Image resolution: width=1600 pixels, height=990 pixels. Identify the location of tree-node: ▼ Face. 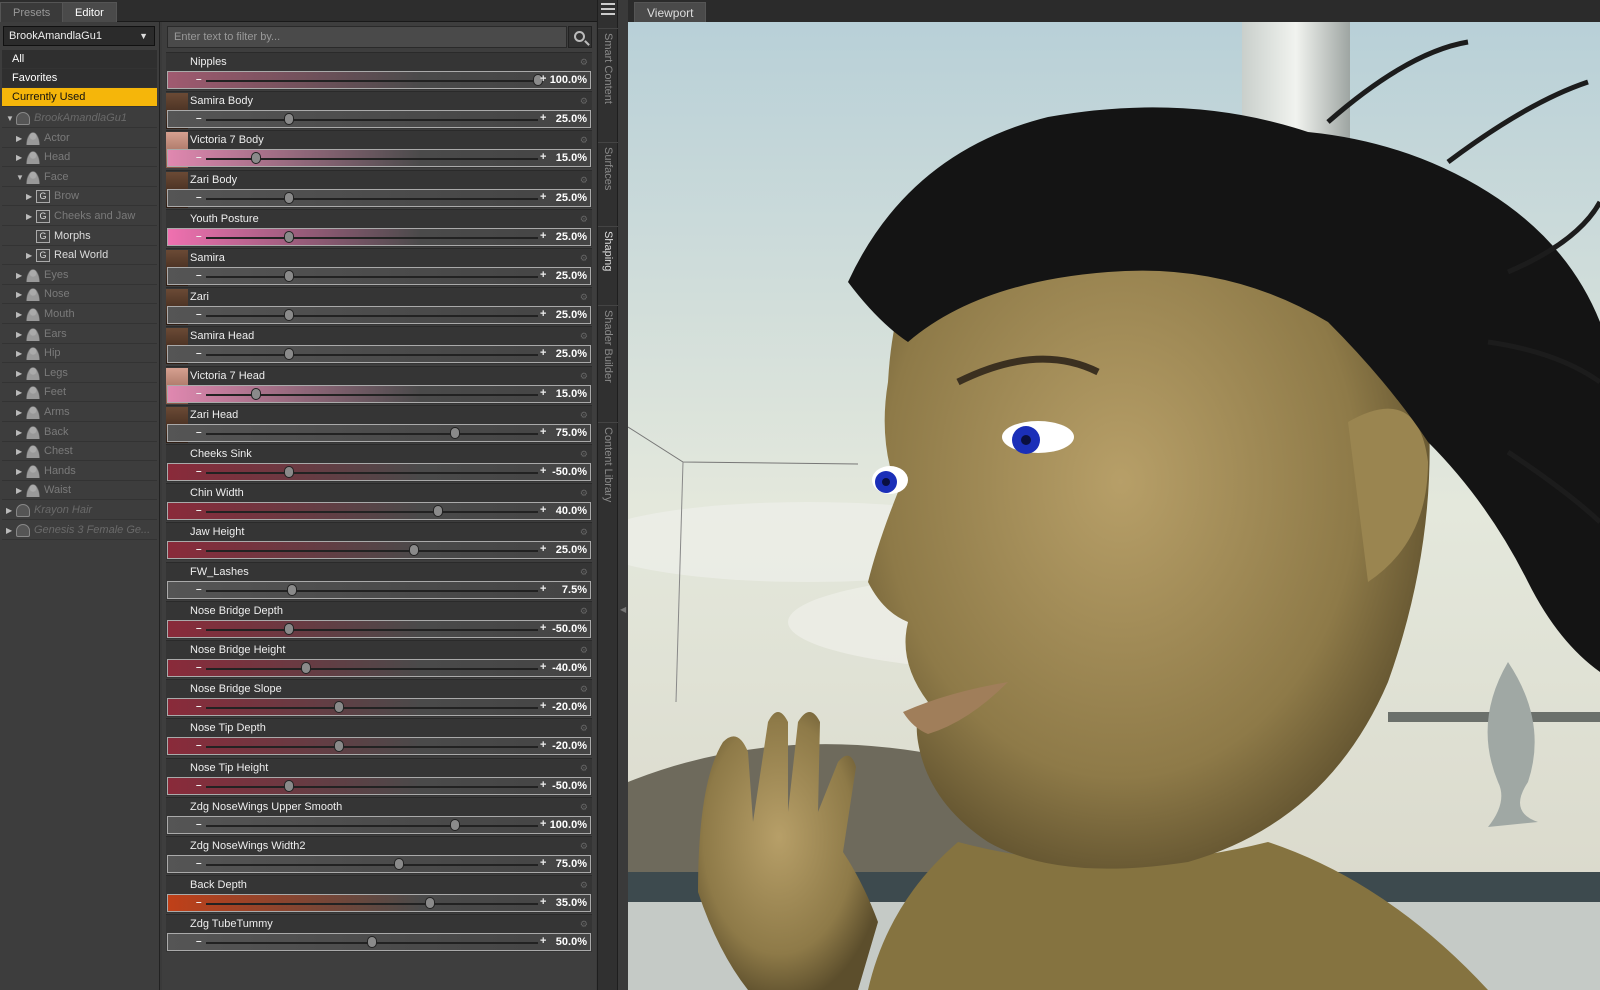
(79, 177).